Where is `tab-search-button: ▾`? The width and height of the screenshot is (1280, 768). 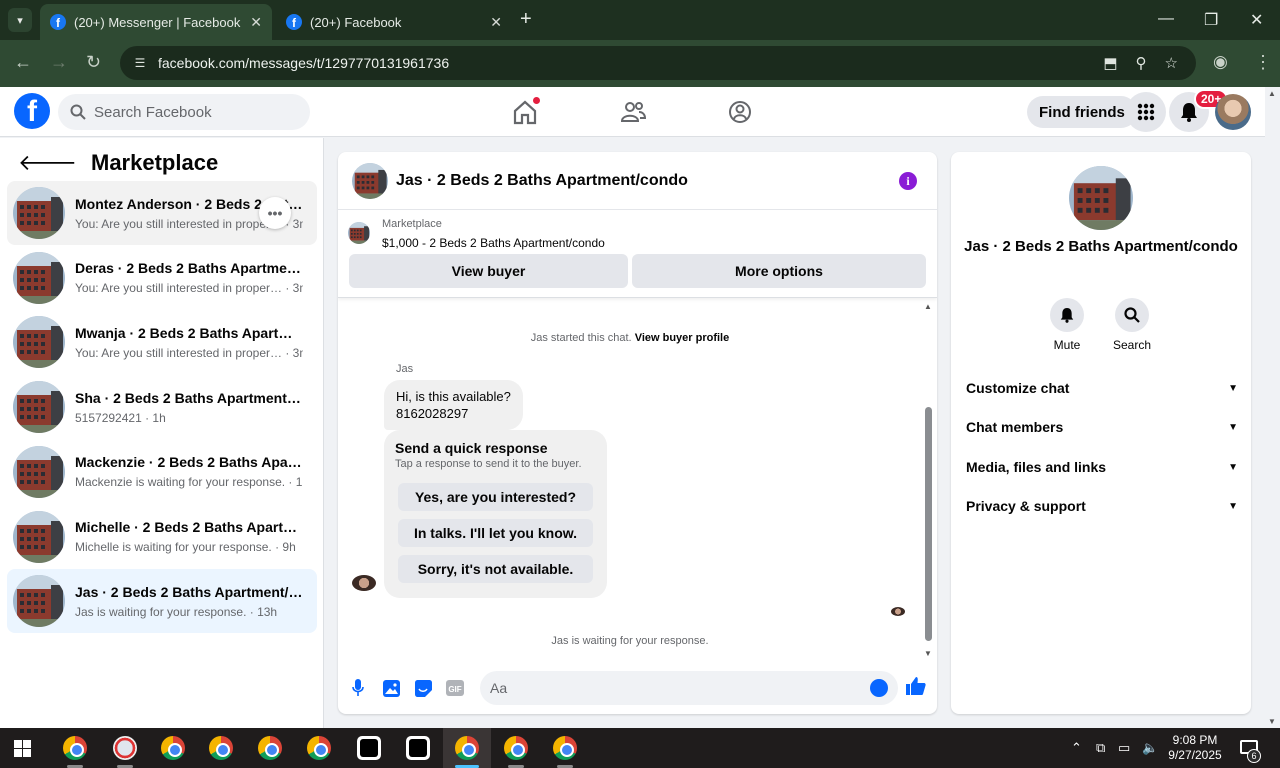 tab-search-button: ▾ is located at coordinates (20, 20).